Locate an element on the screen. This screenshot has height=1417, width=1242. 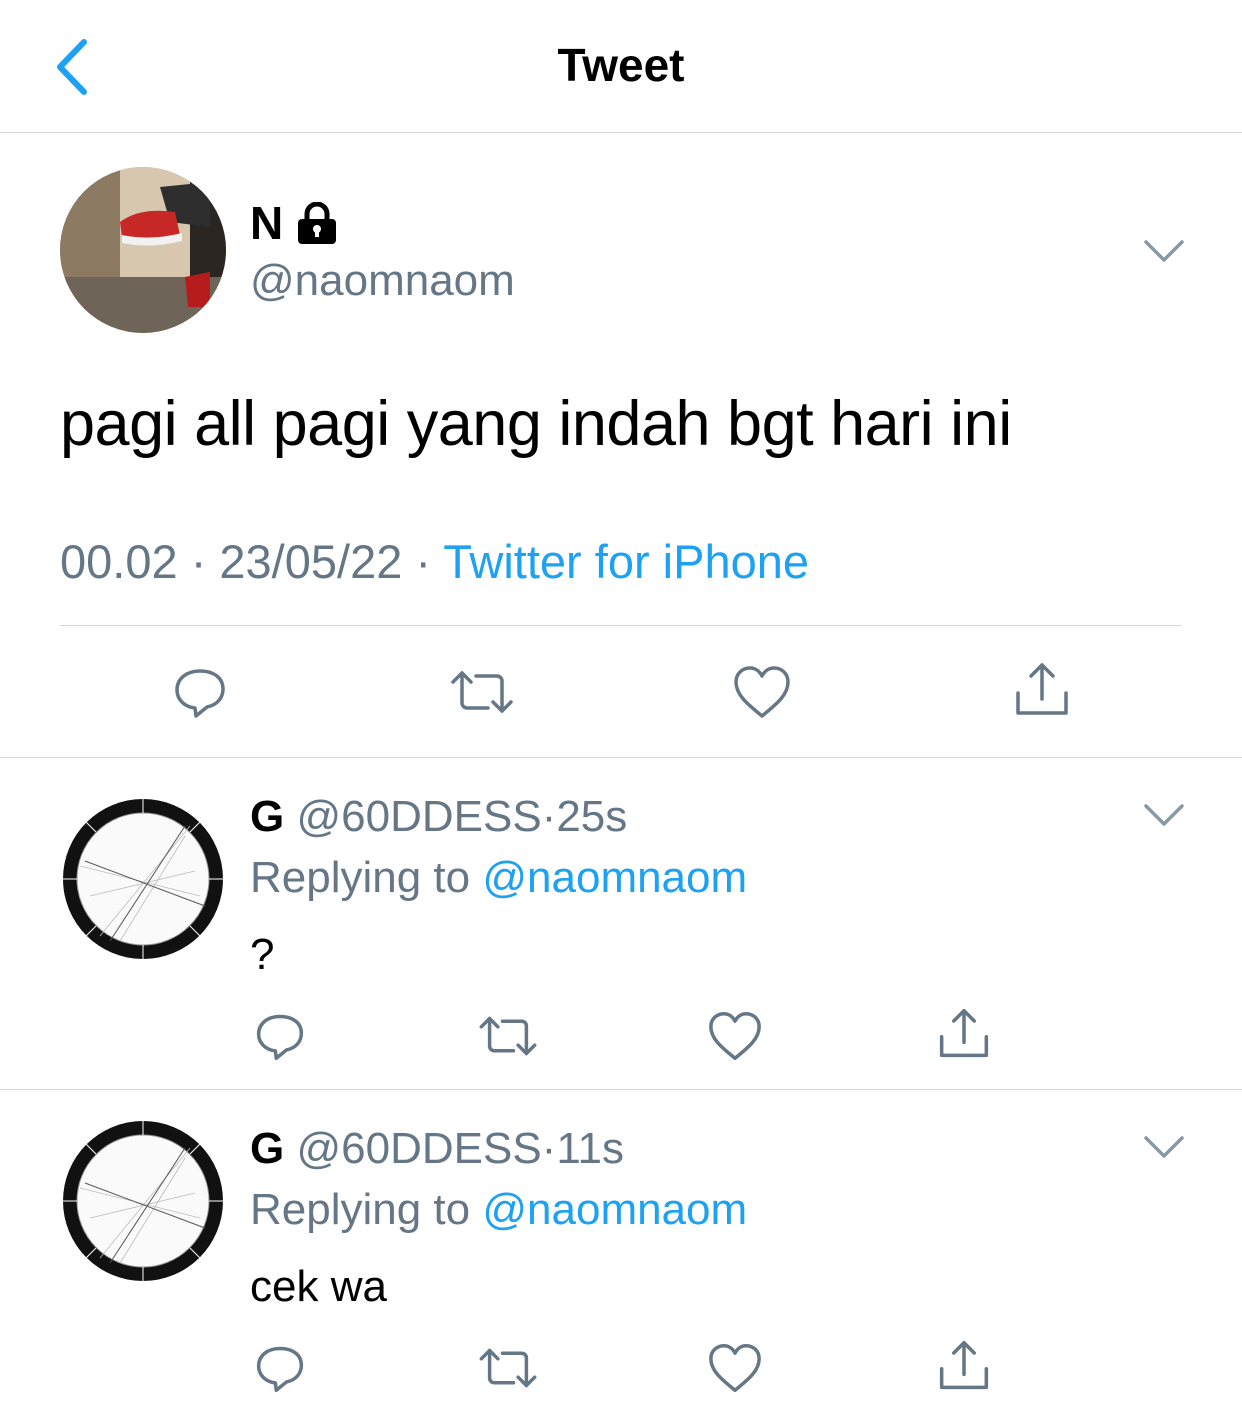
author-handle: @naomnaom is located at coordinates (382, 281).